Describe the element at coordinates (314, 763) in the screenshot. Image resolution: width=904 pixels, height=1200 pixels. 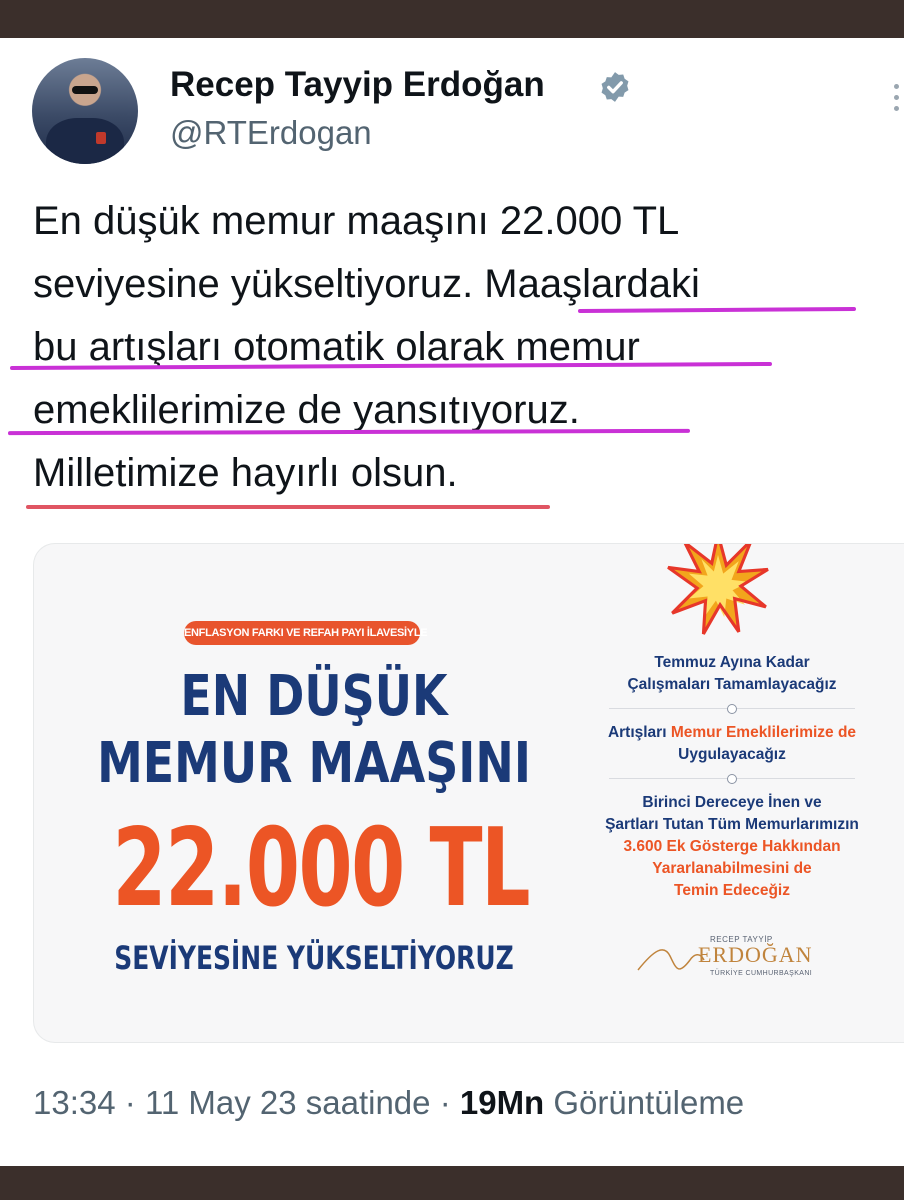
I see `media-headline: MEMUR MAAŞINI` at that location.